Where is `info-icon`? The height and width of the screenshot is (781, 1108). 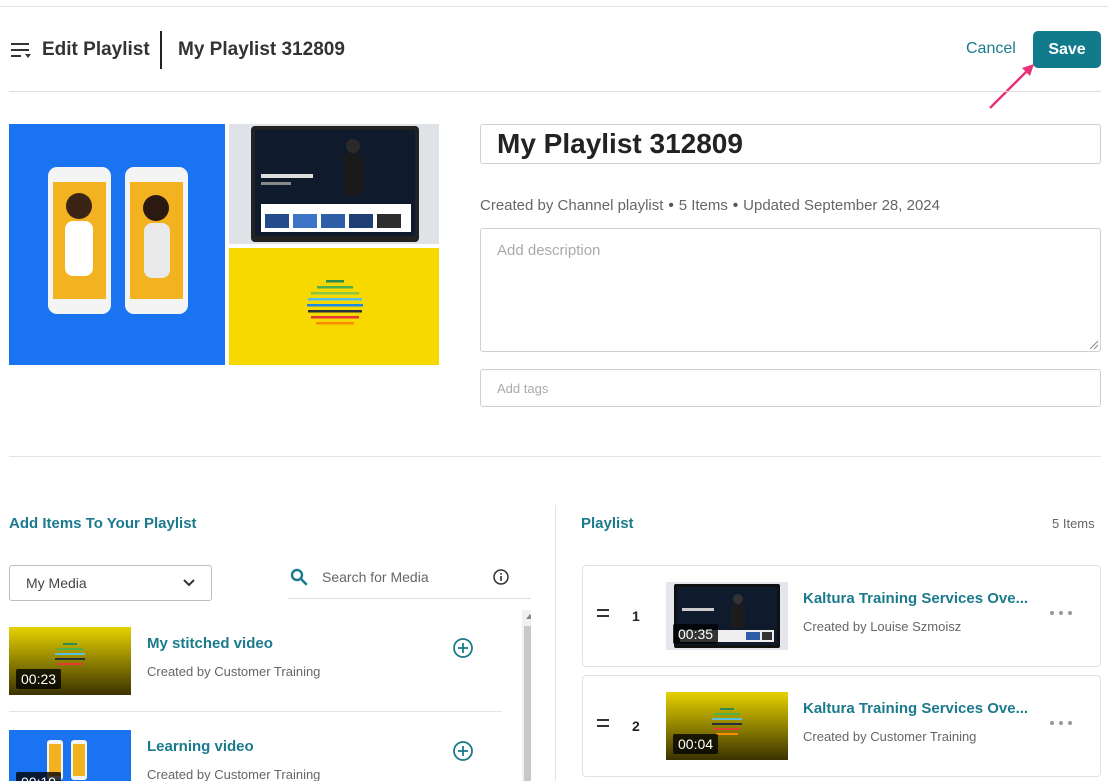
info-icon is located at coordinates (501, 577).